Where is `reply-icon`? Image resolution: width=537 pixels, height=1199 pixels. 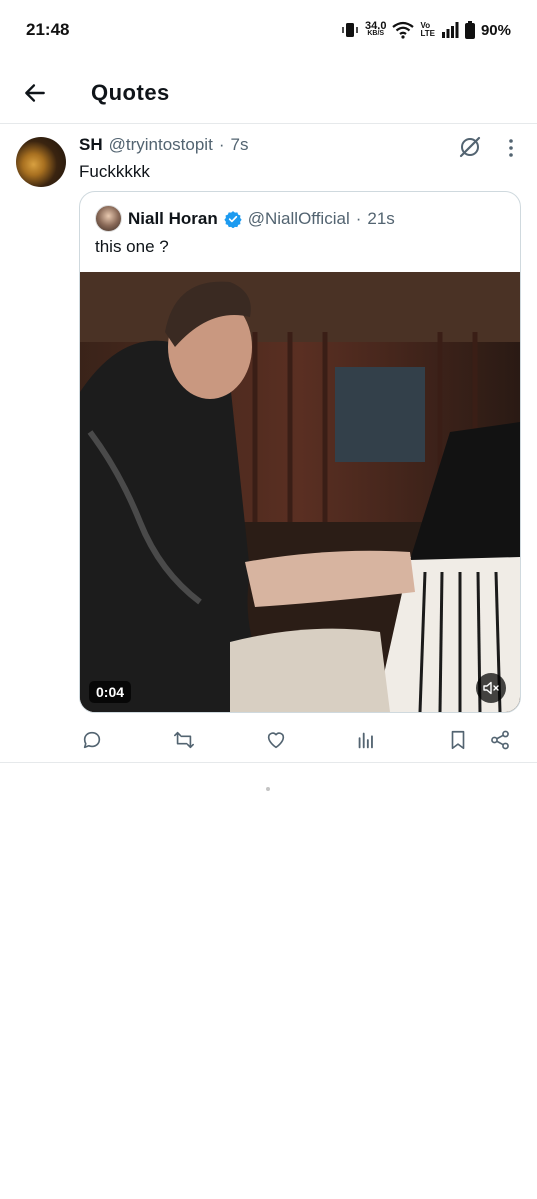 reply-icon is located at coordinates (92, 740).